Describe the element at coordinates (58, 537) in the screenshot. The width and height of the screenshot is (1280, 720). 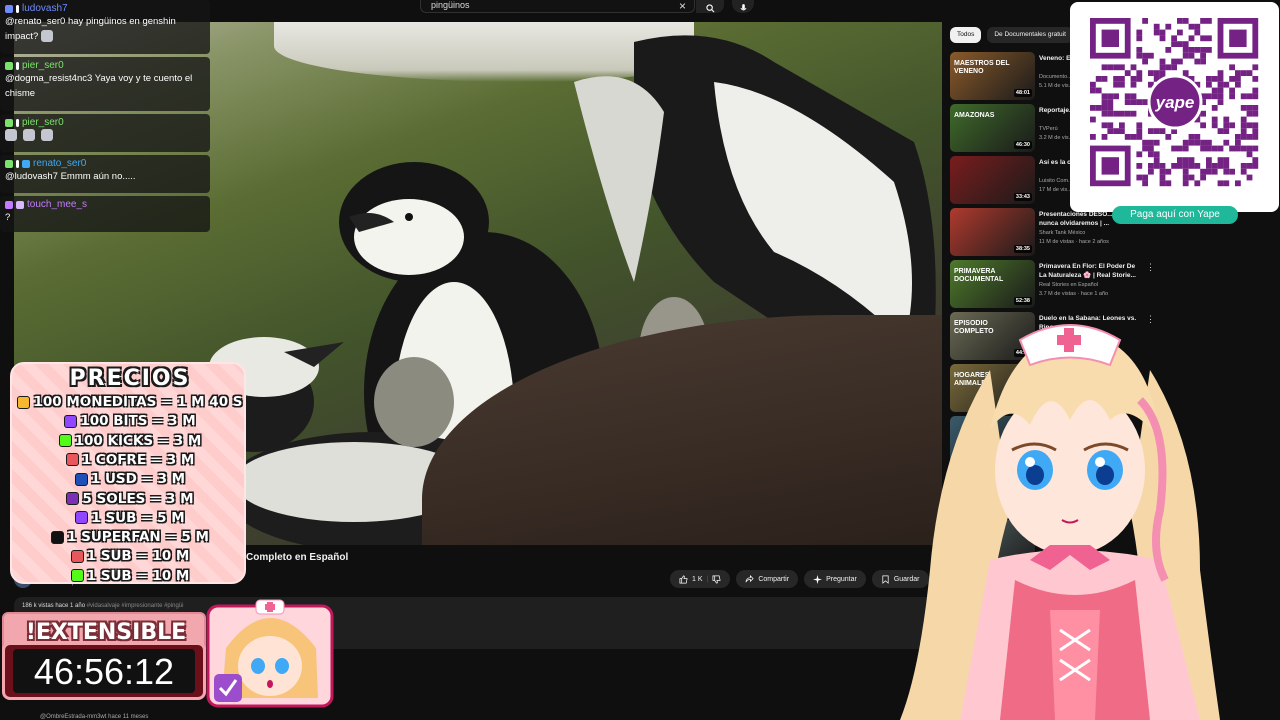
I see `tiktok-icon` at that location.